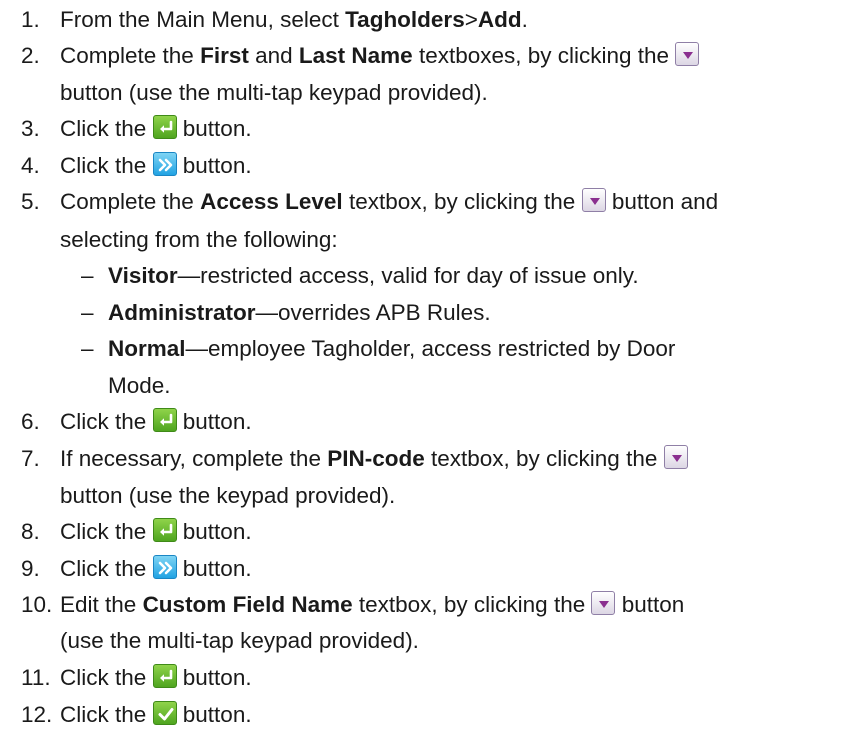 The width and height of the screenshot is (855, 741). Describe the element at coordinates (182, 312) in the screenshot. I see `bold-term: Administrator` at that location.